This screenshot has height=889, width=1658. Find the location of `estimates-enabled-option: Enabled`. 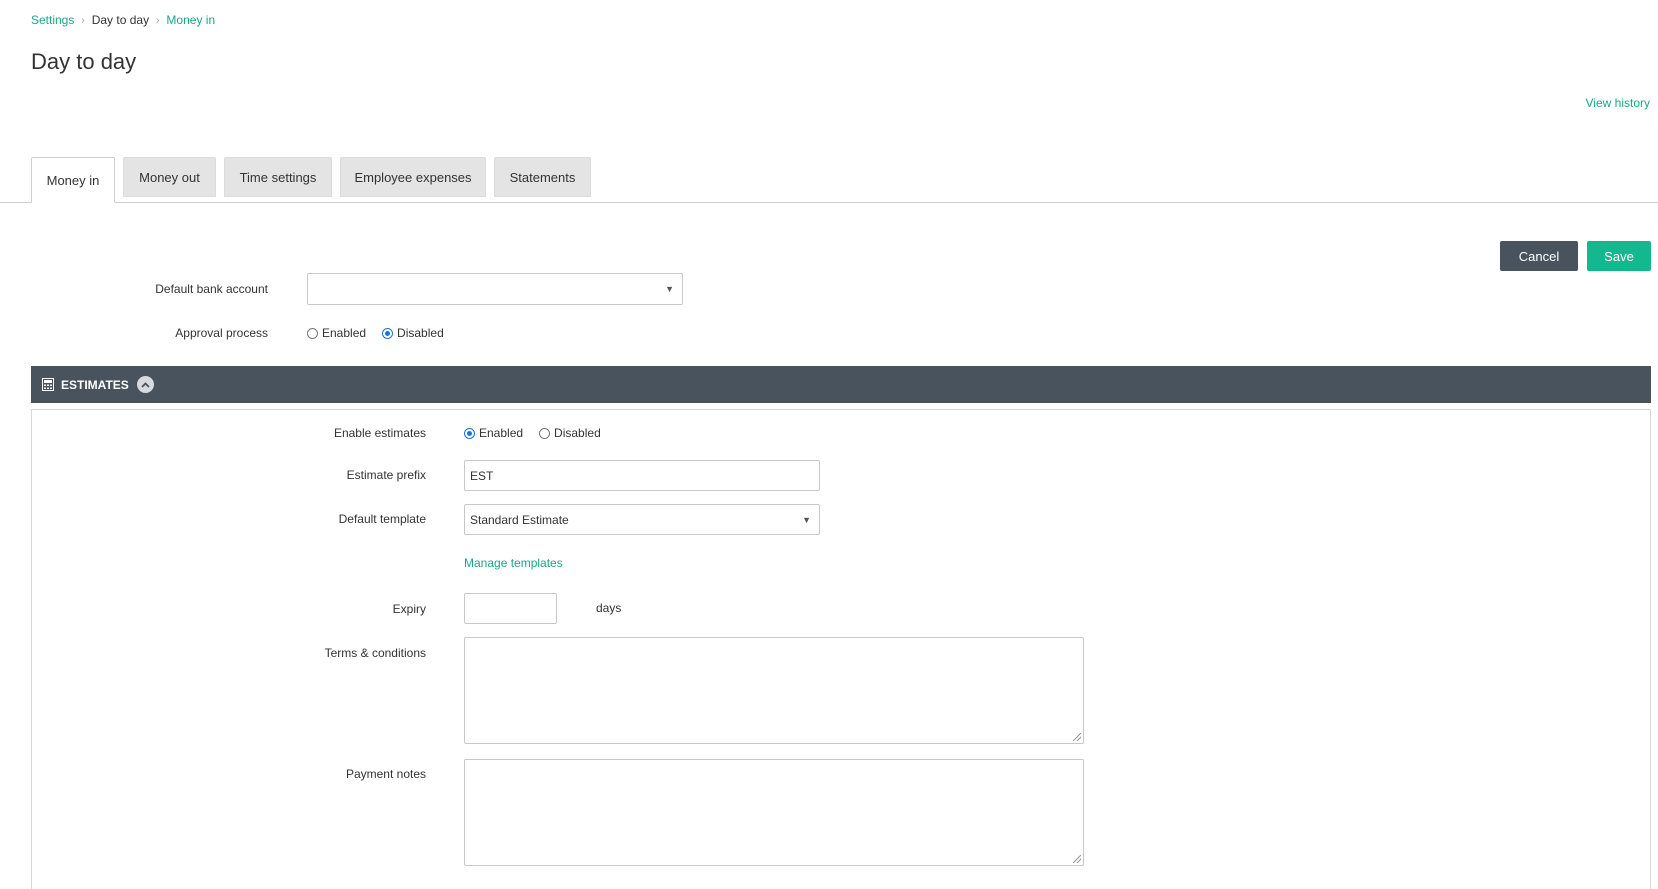

estimates-enabled-option: Enabled is located at coordinates (493, 433).